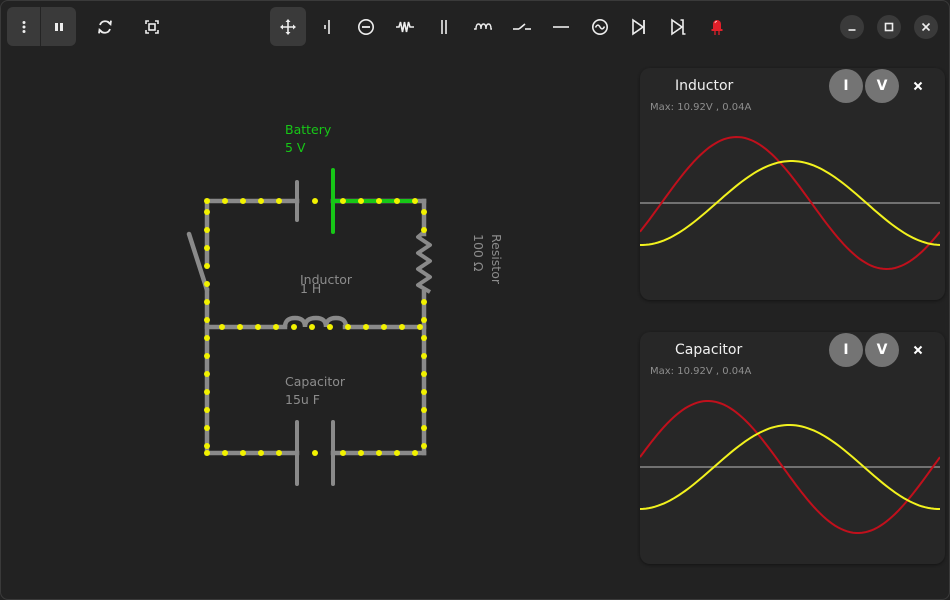 The width and height of the screenshot is (950, 600). Describe the element at coordinates (198, 262) in the screenshot. I see `switch-component` at that location.